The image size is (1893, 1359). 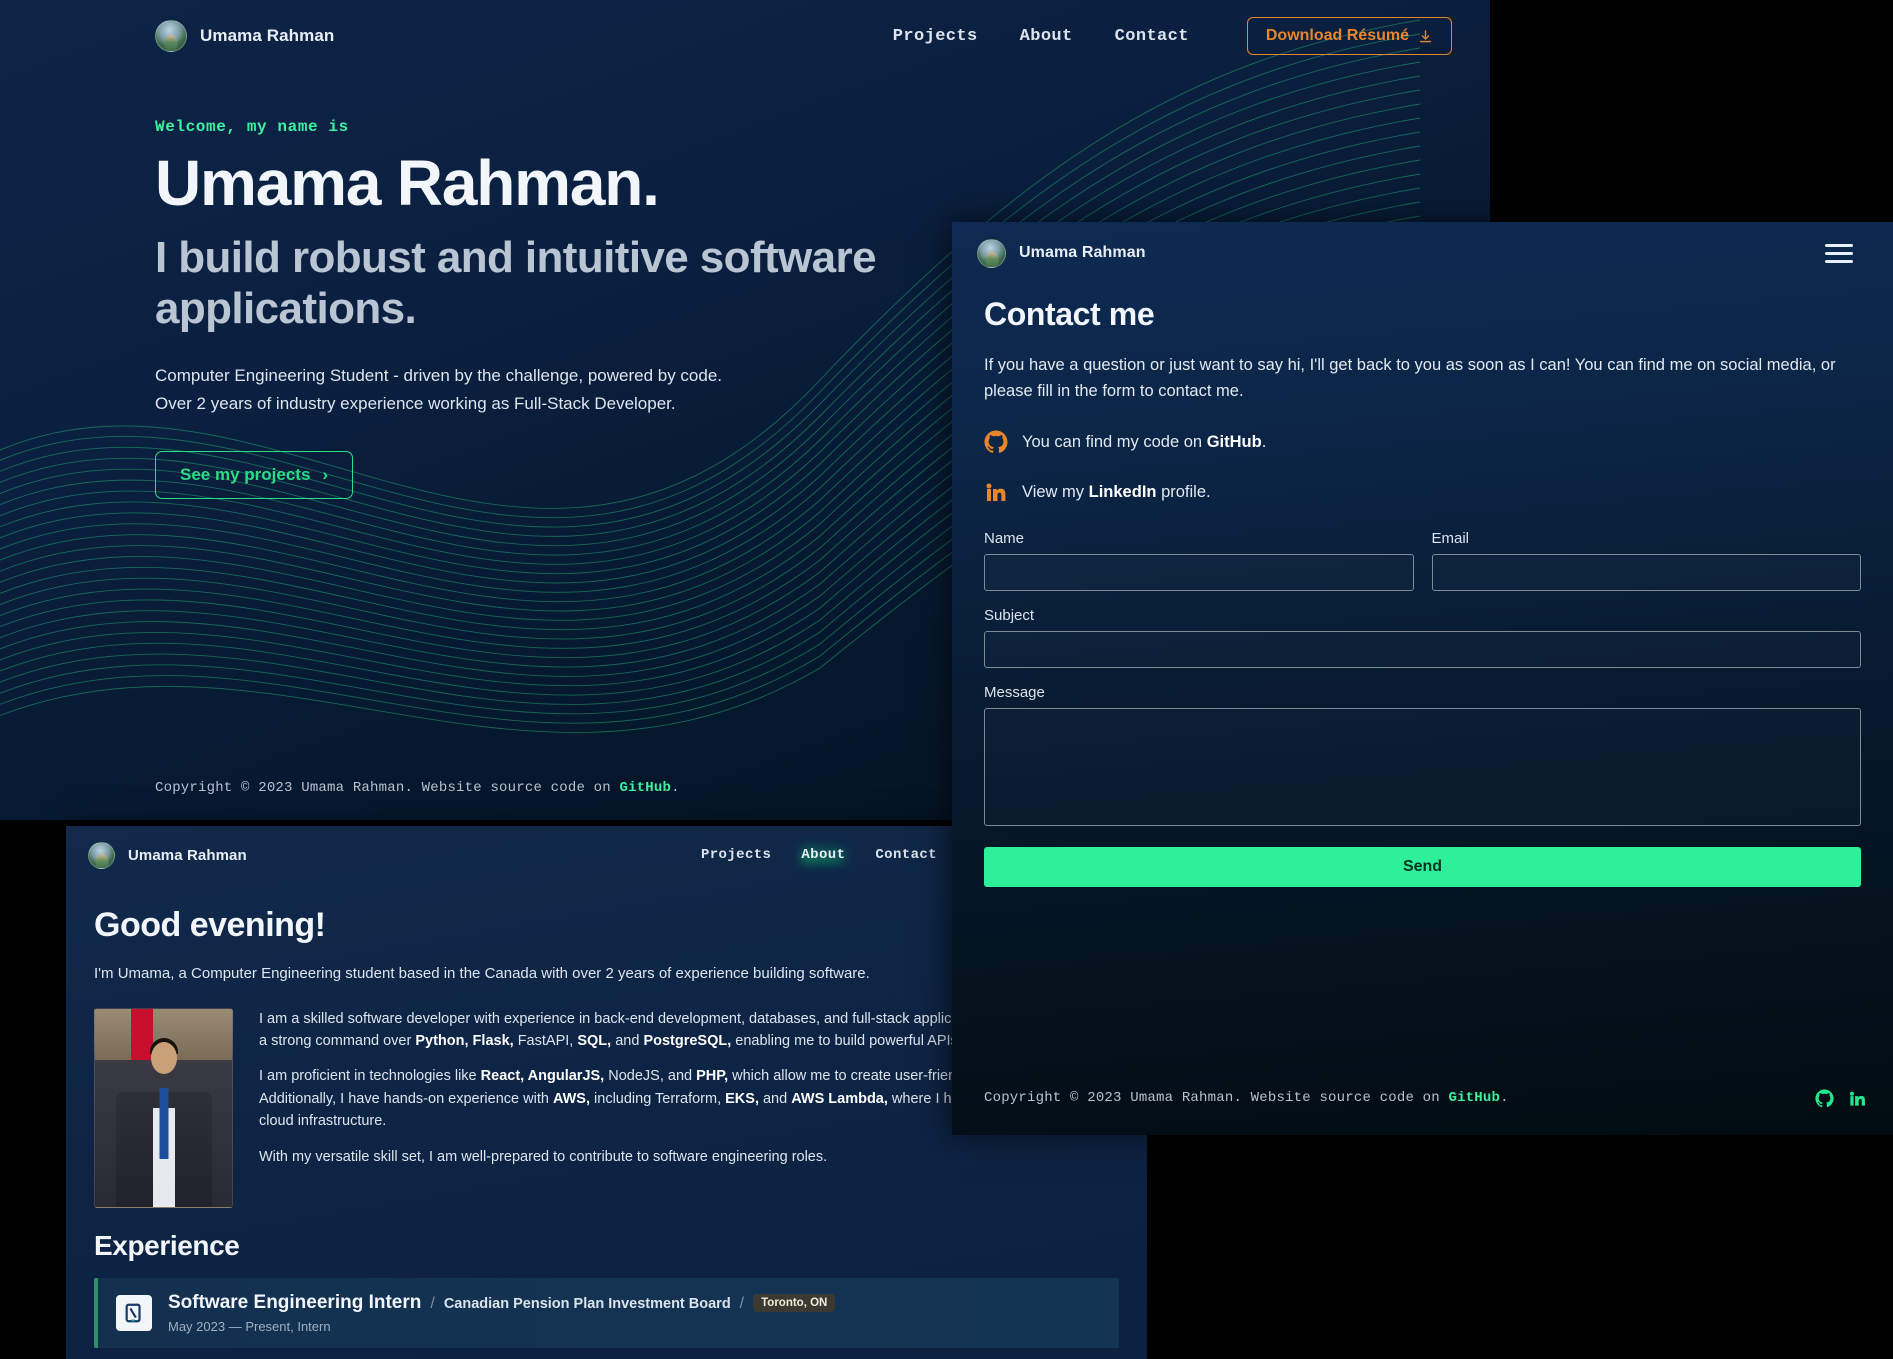 What do you see at coordinates (1422, 767) in the screenshot?
I see `message-input` at bounding box center [1422, 767].